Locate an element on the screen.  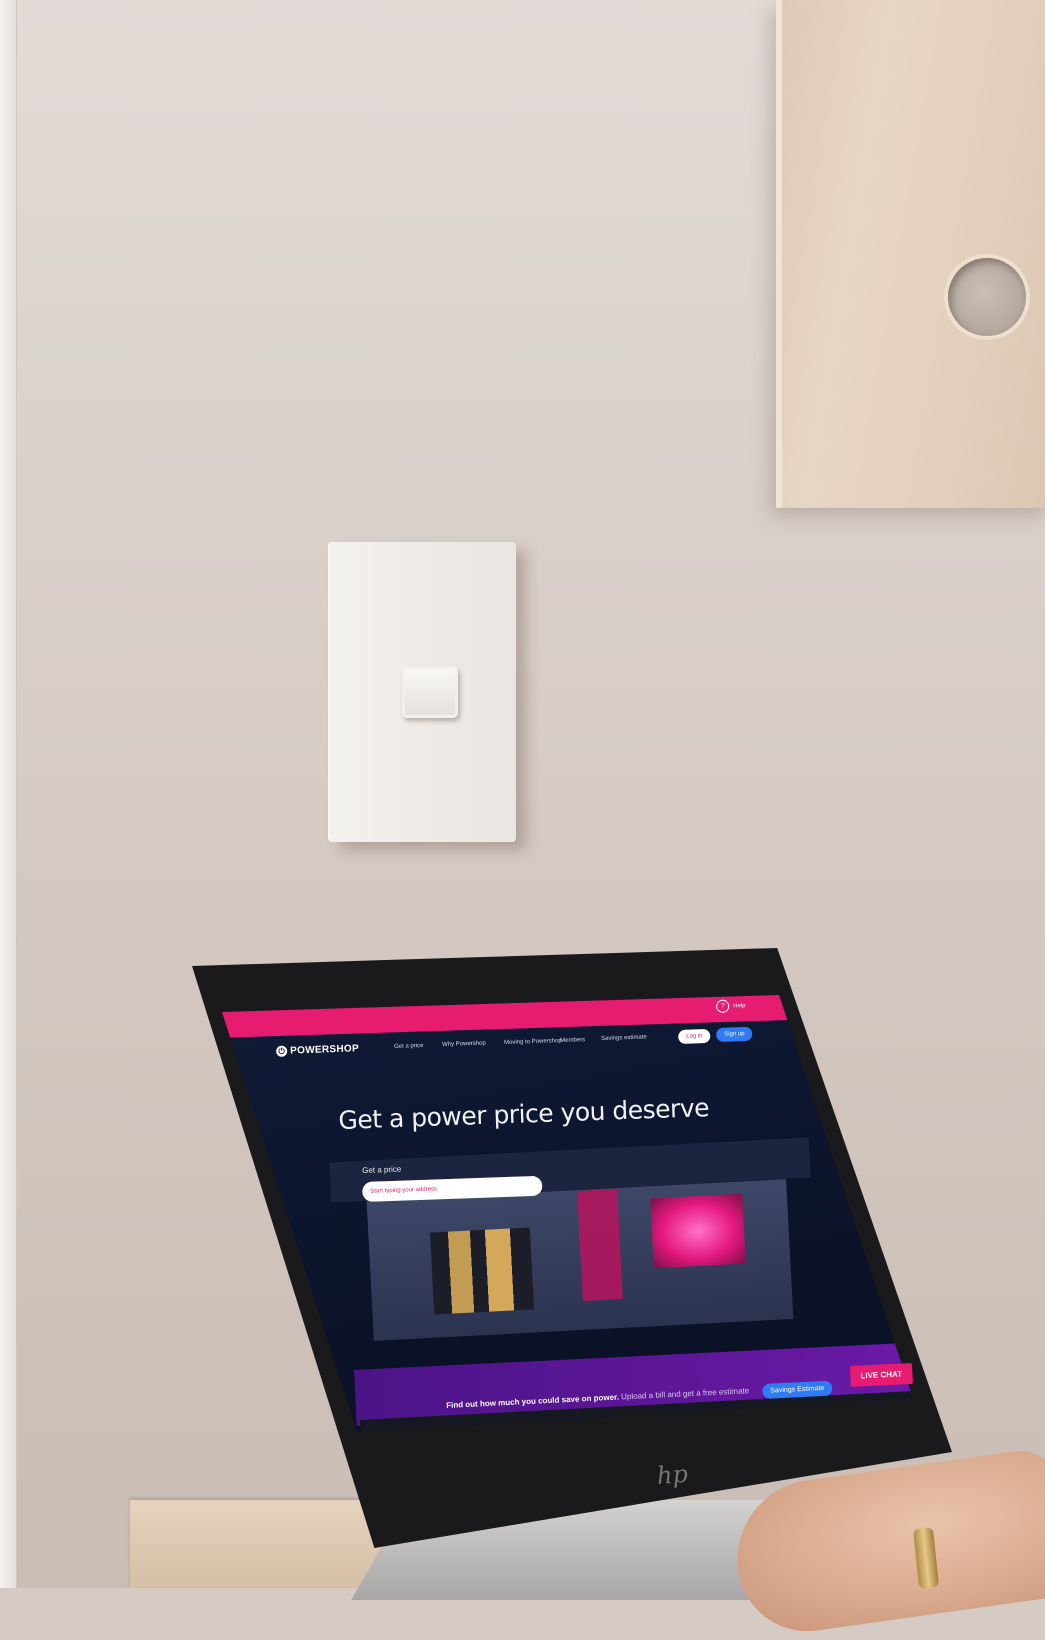
promo-banner-sub: Upload a bill and get a free estimate is located at coordinates (684, 1394).